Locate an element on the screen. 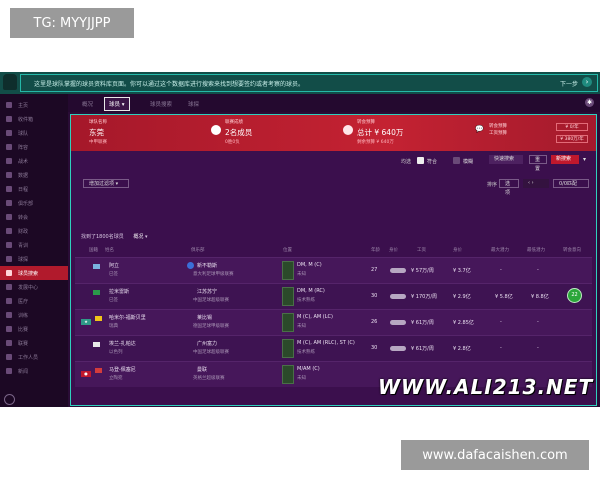  new-search-button: 新搜索 is located at coordinates (565, 159).